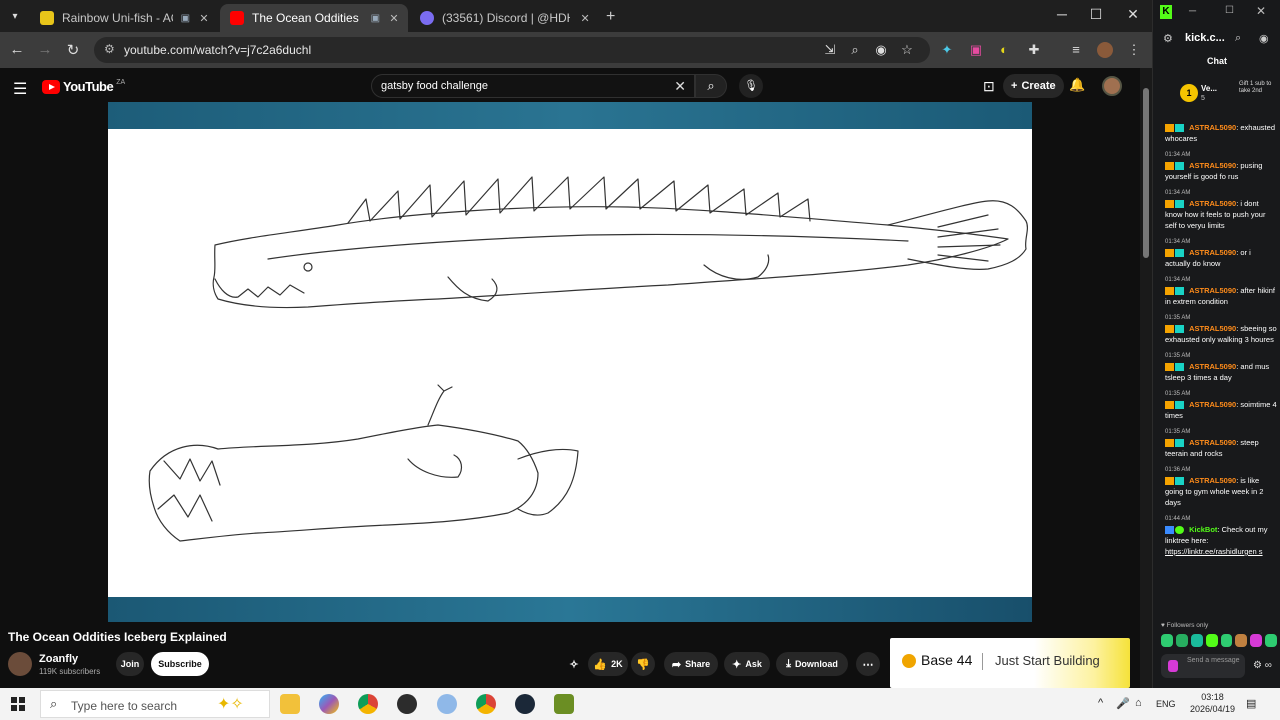 This screenshot has width=1280, height=720. I want to click on emote-picker-icon, so click(1173, 666).